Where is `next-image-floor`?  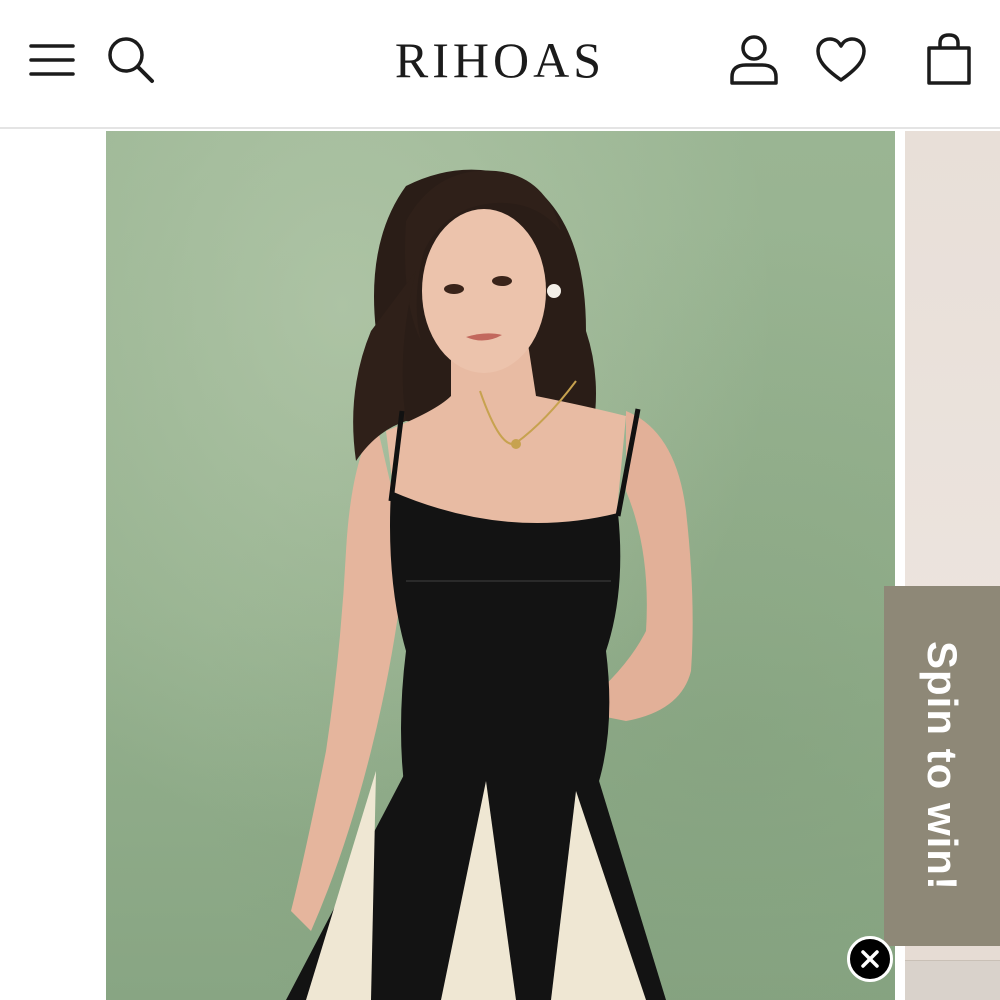 next-image-floor is located at coordinates (952, 980).